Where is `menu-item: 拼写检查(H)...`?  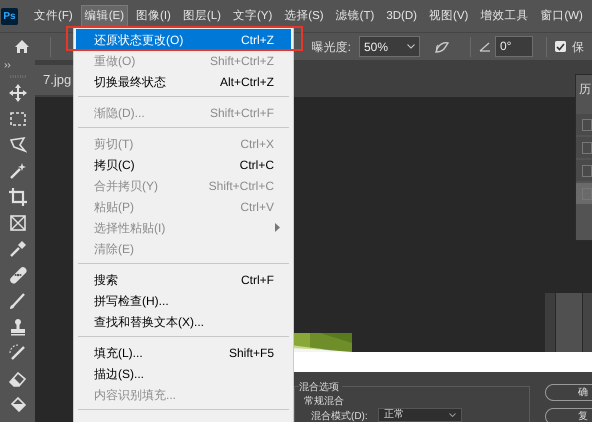 menu-item: 拼写检查(H)... is located at coordinates (183, 300).